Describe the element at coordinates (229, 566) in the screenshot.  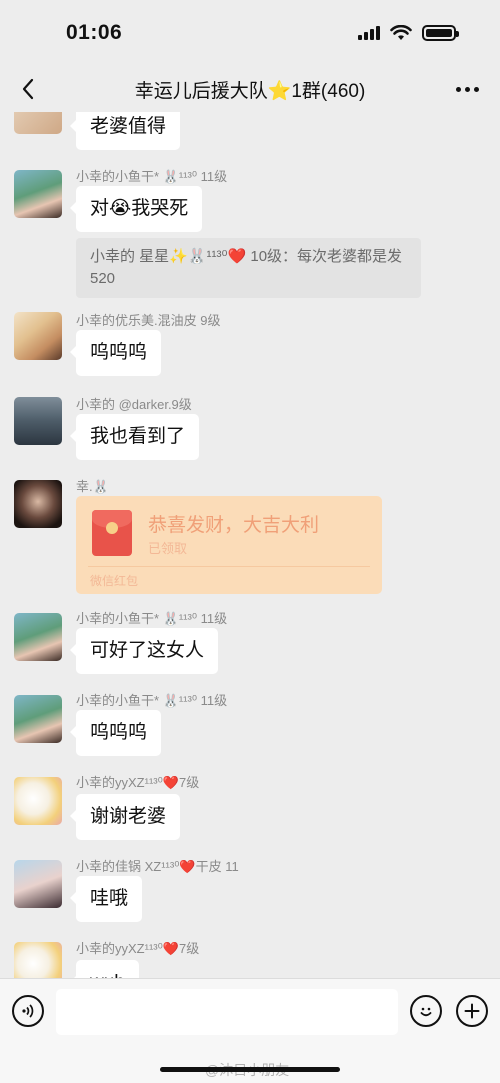
I see `red-packet-divider` at that location.